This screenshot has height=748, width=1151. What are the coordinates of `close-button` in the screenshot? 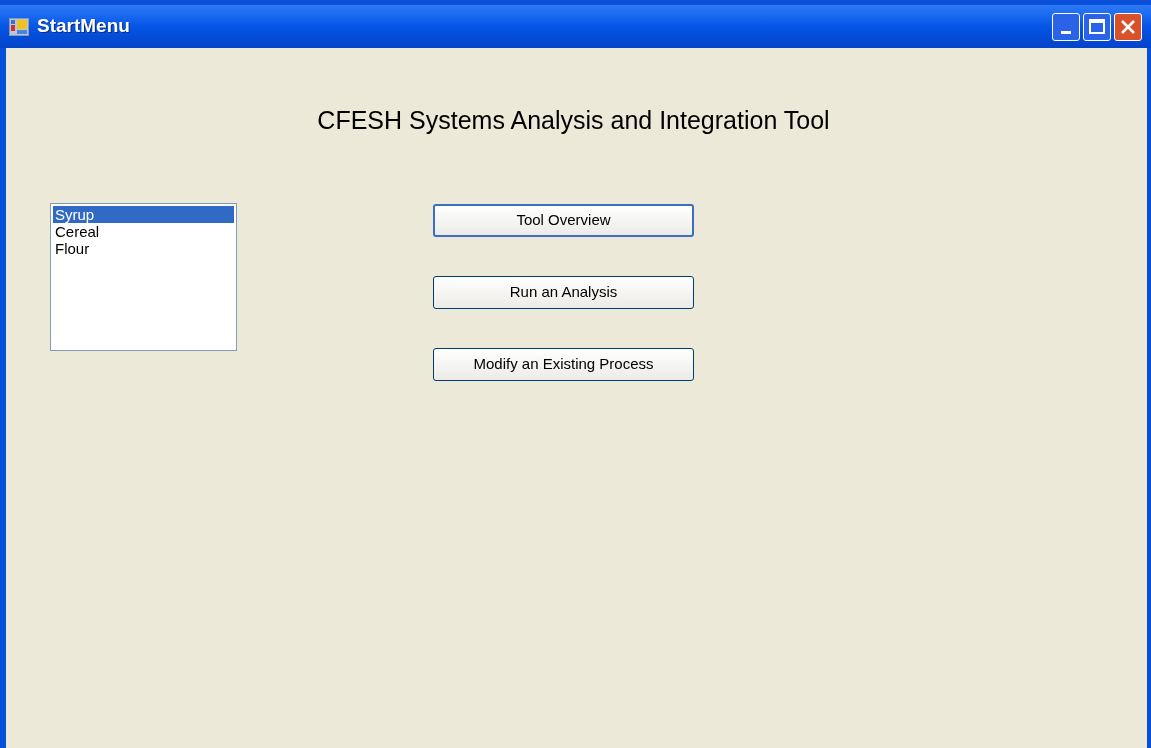 It's located at (1128, 26).